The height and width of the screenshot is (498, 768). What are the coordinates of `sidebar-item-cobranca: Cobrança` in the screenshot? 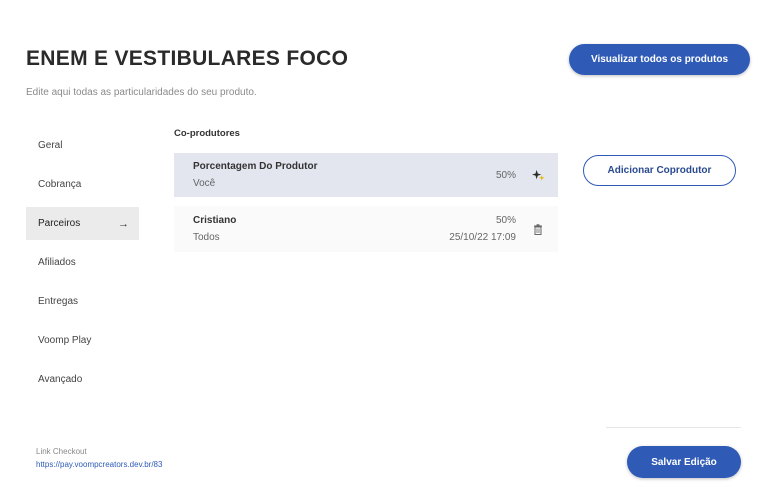 It's located at (82, 184).